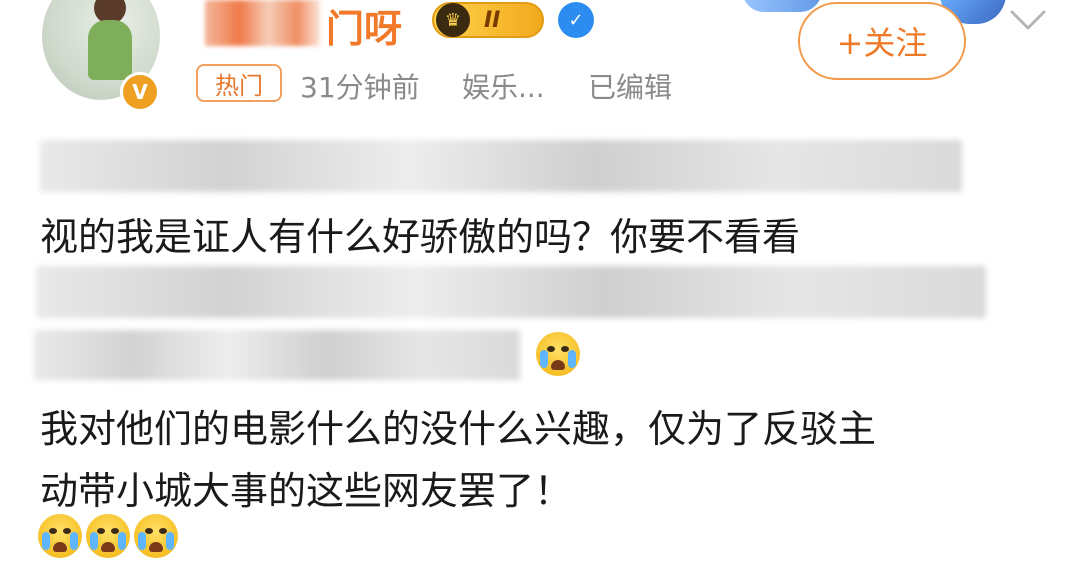  What do you see at coordinates (492, 20) in the screenshot?
I see `vip-level: II` at bounding box center [492, 20].